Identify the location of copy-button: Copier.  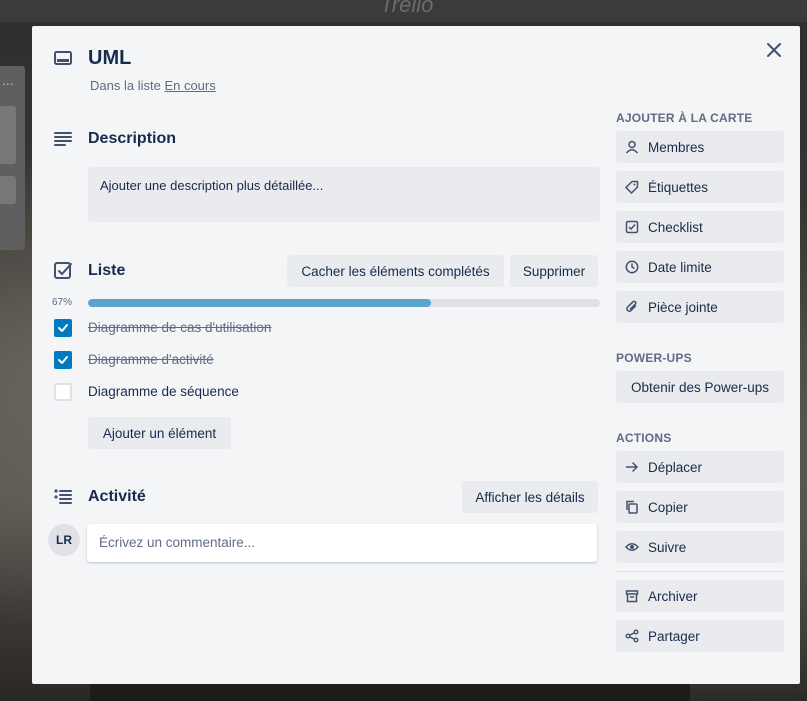
(700, 507).